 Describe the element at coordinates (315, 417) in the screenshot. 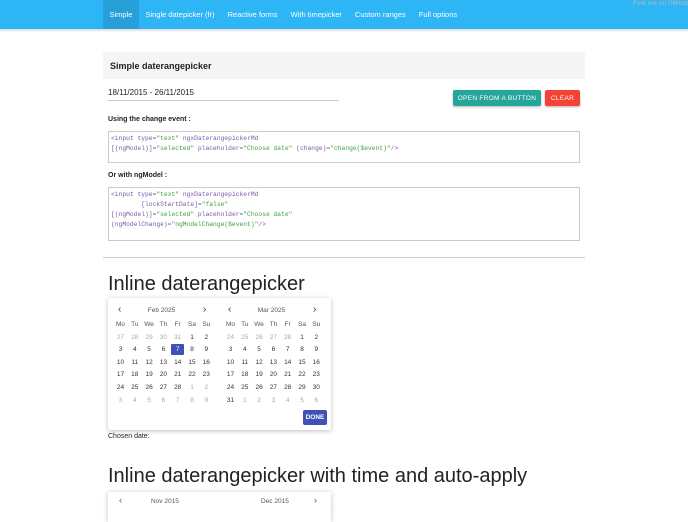

I see `done-button: DONE` at that location.